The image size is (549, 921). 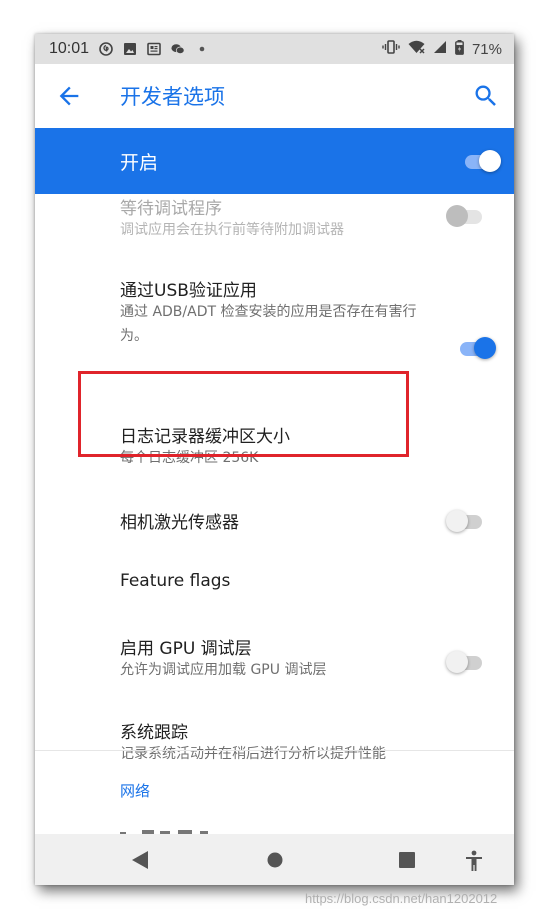 What do you see at coordinates (274, 586) in the screenshot?
I see `setting-feature-flags: Feature flags` at bounding box center [274, 586].